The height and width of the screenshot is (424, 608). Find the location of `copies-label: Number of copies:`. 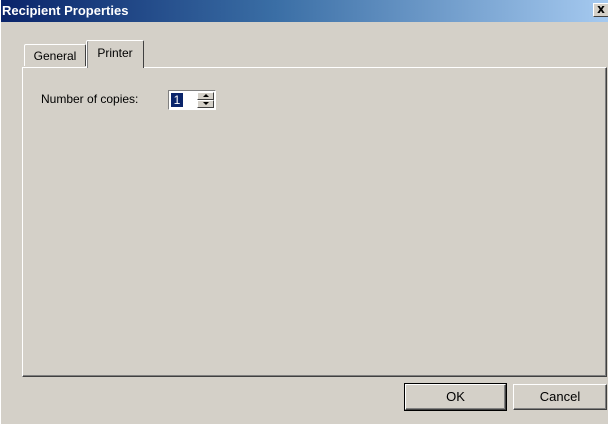

copies-label: Number of copies: is located at coordinates (90, 99).